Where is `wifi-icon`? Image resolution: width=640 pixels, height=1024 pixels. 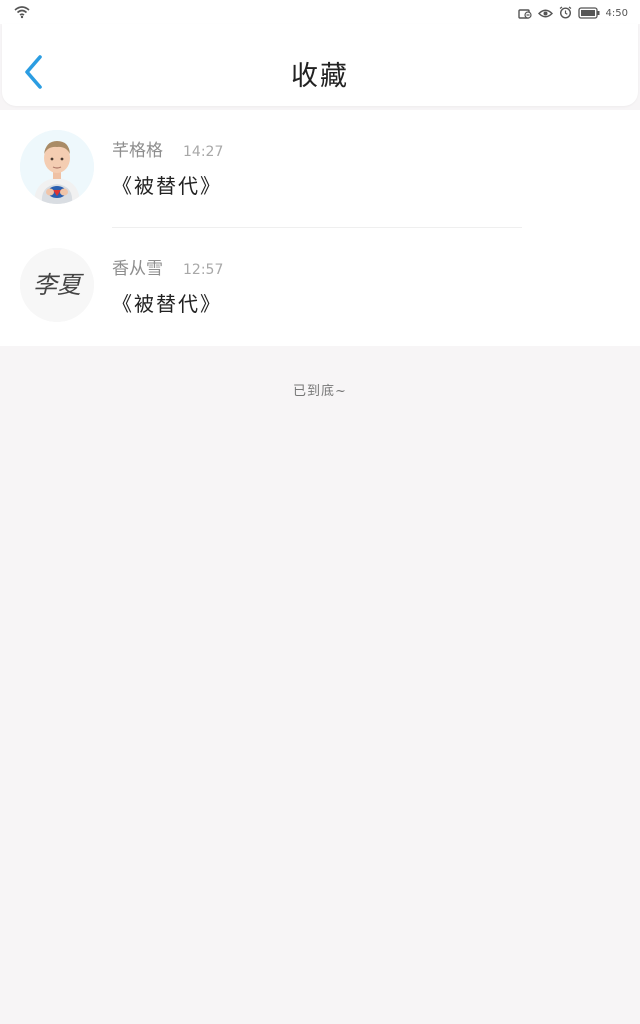 wifi-icon is located at coordinates (22, 13).